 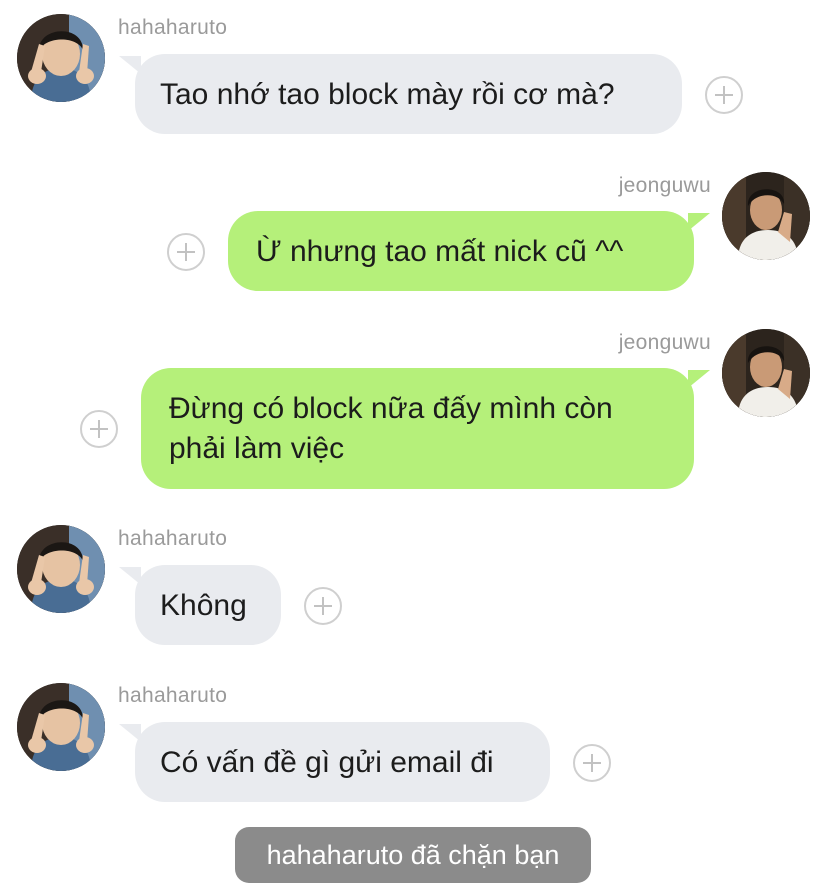 I want to click on blocked-notice: hahaharuto đã chặn bạn, so click(x=413, y=855).